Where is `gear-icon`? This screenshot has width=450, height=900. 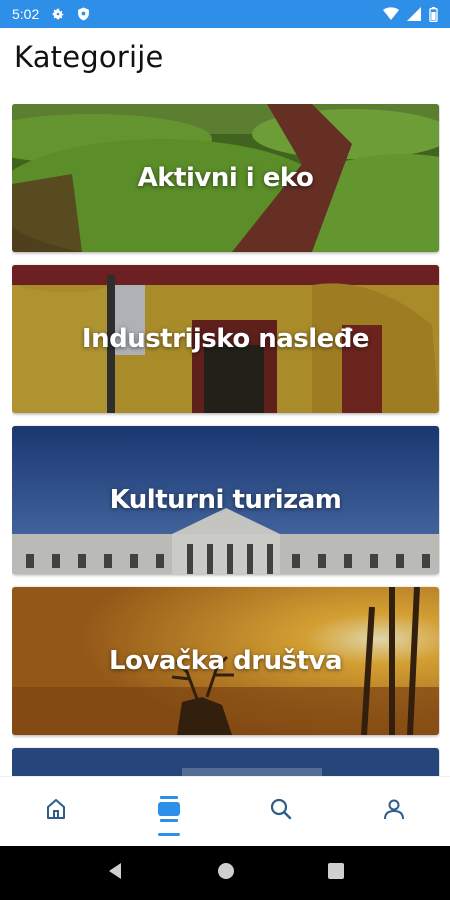
gear-icon is located at coordinates (58, 14).